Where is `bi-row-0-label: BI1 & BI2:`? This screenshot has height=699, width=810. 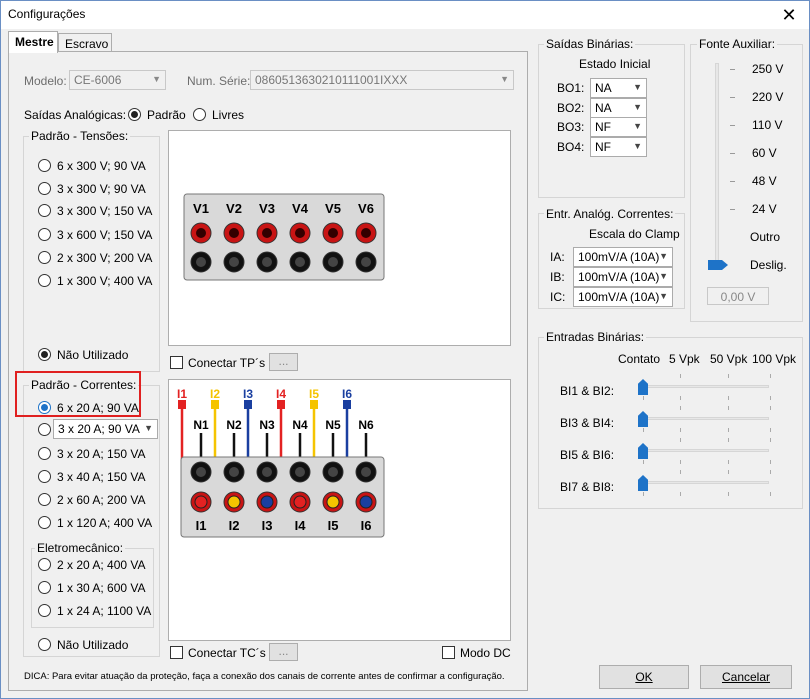 bi-row-0-label: BI1 & BI2: is located at coordinates (587, 391).